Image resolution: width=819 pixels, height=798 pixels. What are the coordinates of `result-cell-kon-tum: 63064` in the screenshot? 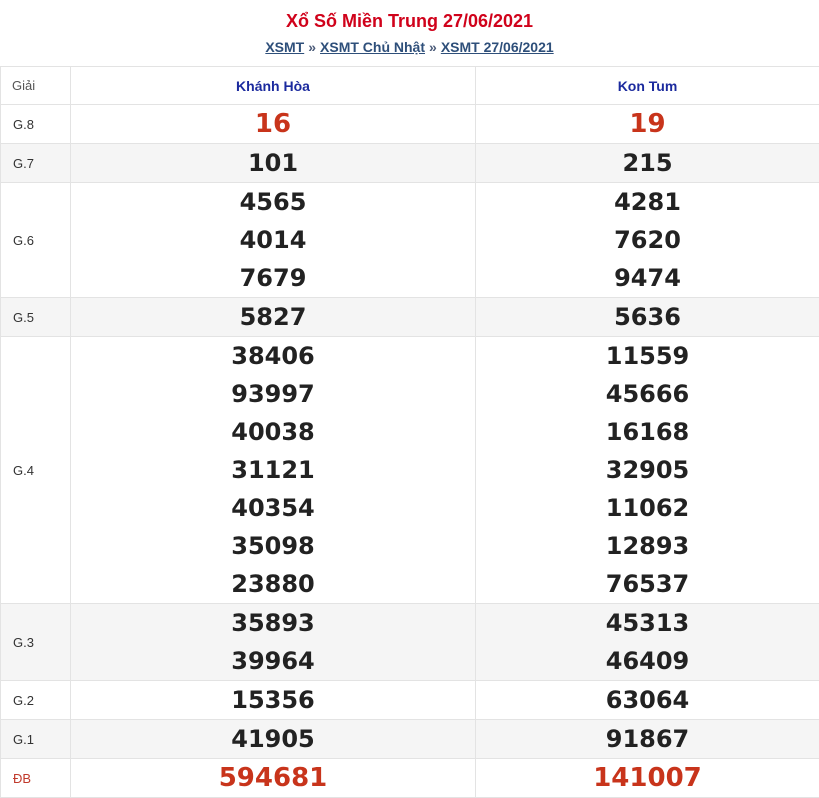 It's located at (647, 700).